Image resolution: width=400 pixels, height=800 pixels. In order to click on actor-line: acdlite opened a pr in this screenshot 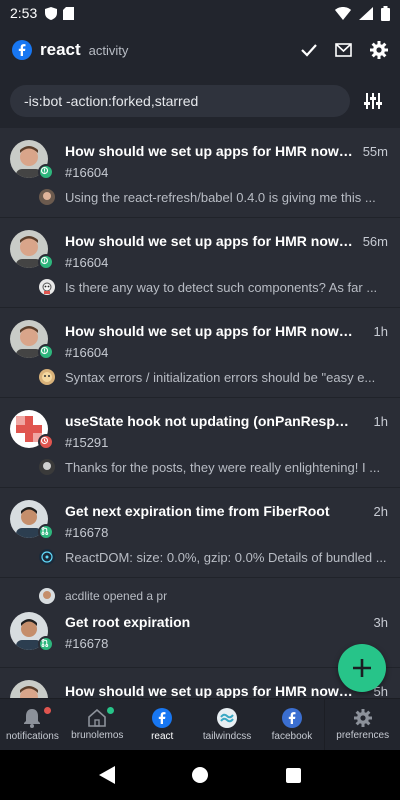, I will do `click(116, 596)`.